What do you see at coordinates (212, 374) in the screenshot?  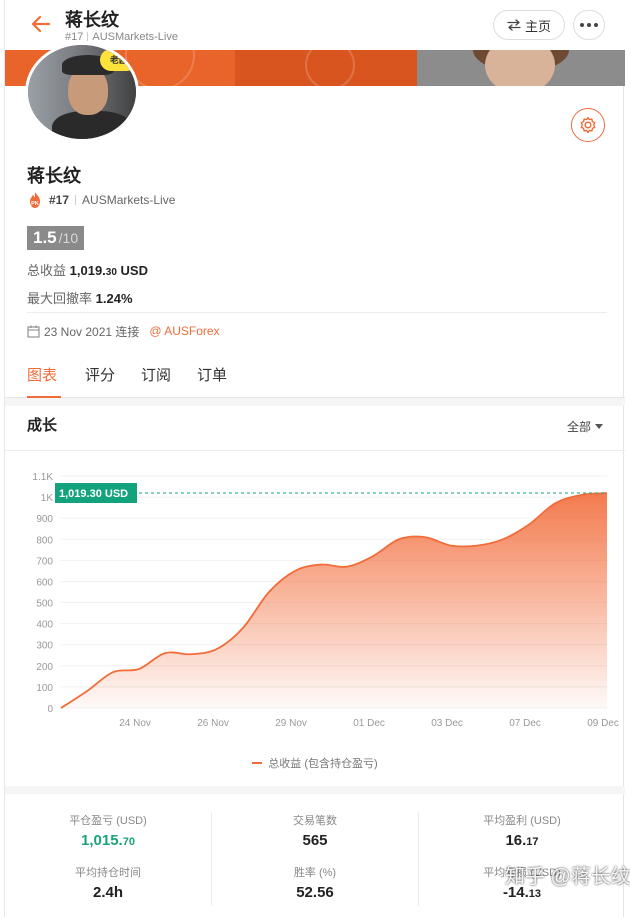 I see `tab-orders: 订单` at bounding box center [212, 374].